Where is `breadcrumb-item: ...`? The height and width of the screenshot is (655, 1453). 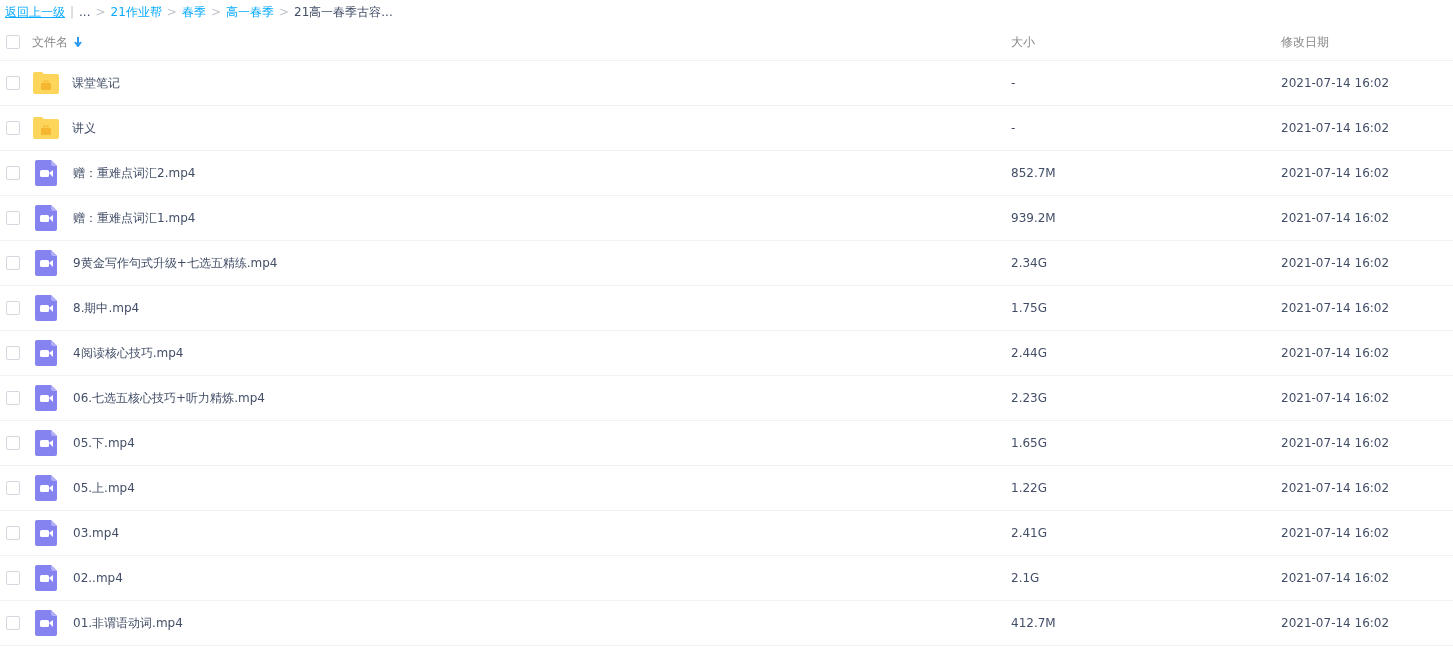
breadcrumb-item: ... is located at coordinates (85, 12).